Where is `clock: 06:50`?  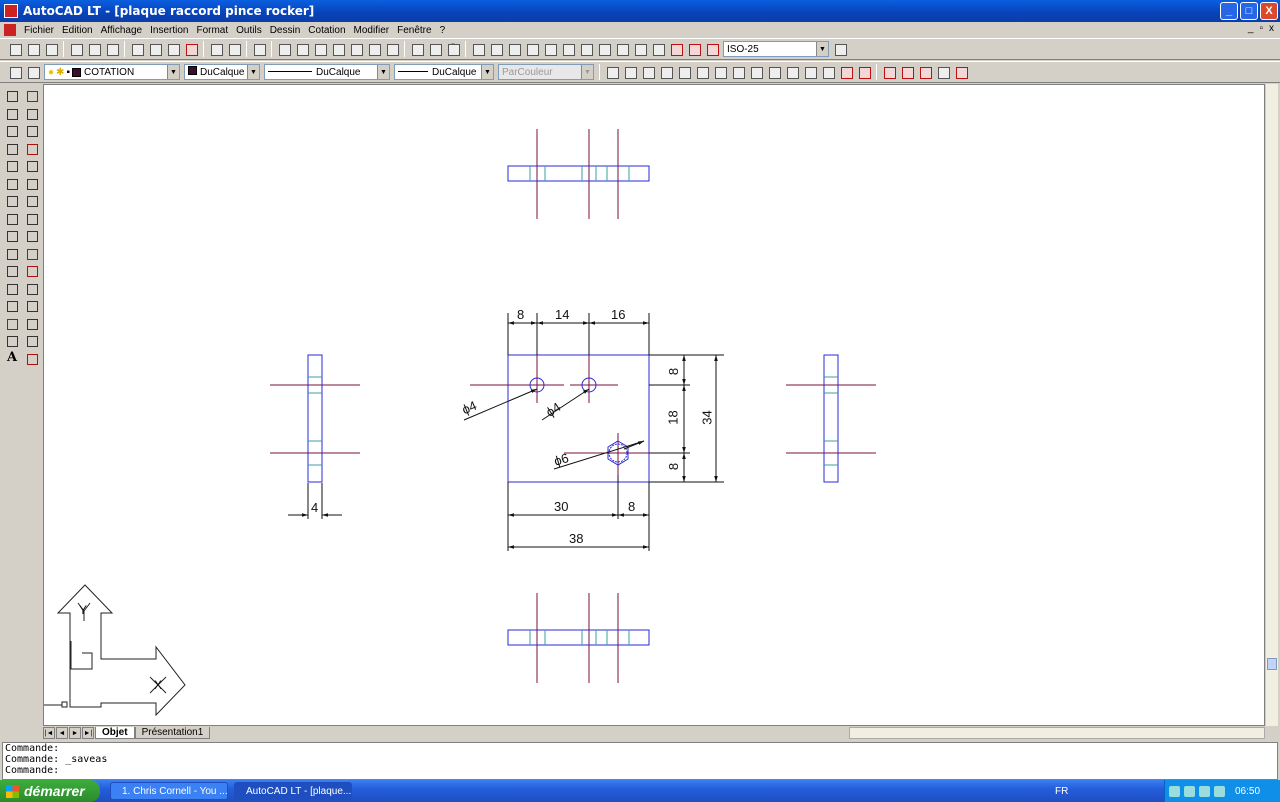
clock: 06:50 is located at coordinates (1247, 791).